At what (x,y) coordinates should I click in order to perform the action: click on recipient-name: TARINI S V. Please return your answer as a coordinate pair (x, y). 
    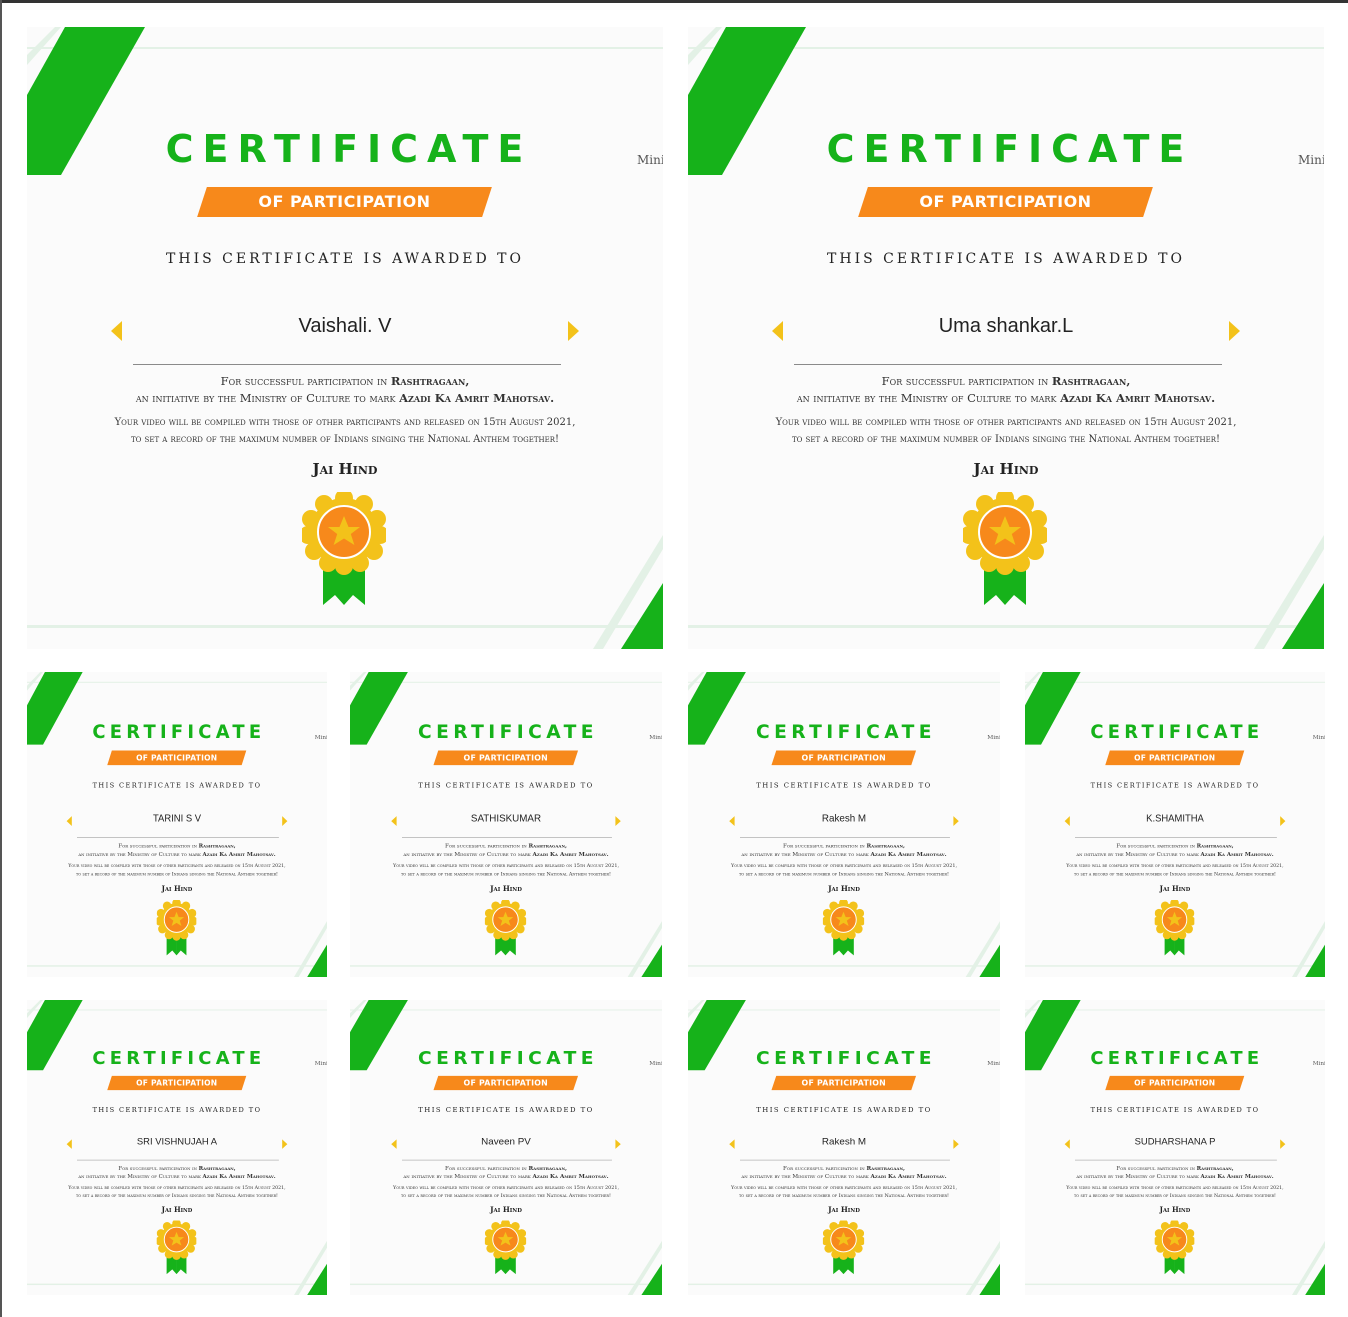
    Looking at the image, I should click on (177, 819).